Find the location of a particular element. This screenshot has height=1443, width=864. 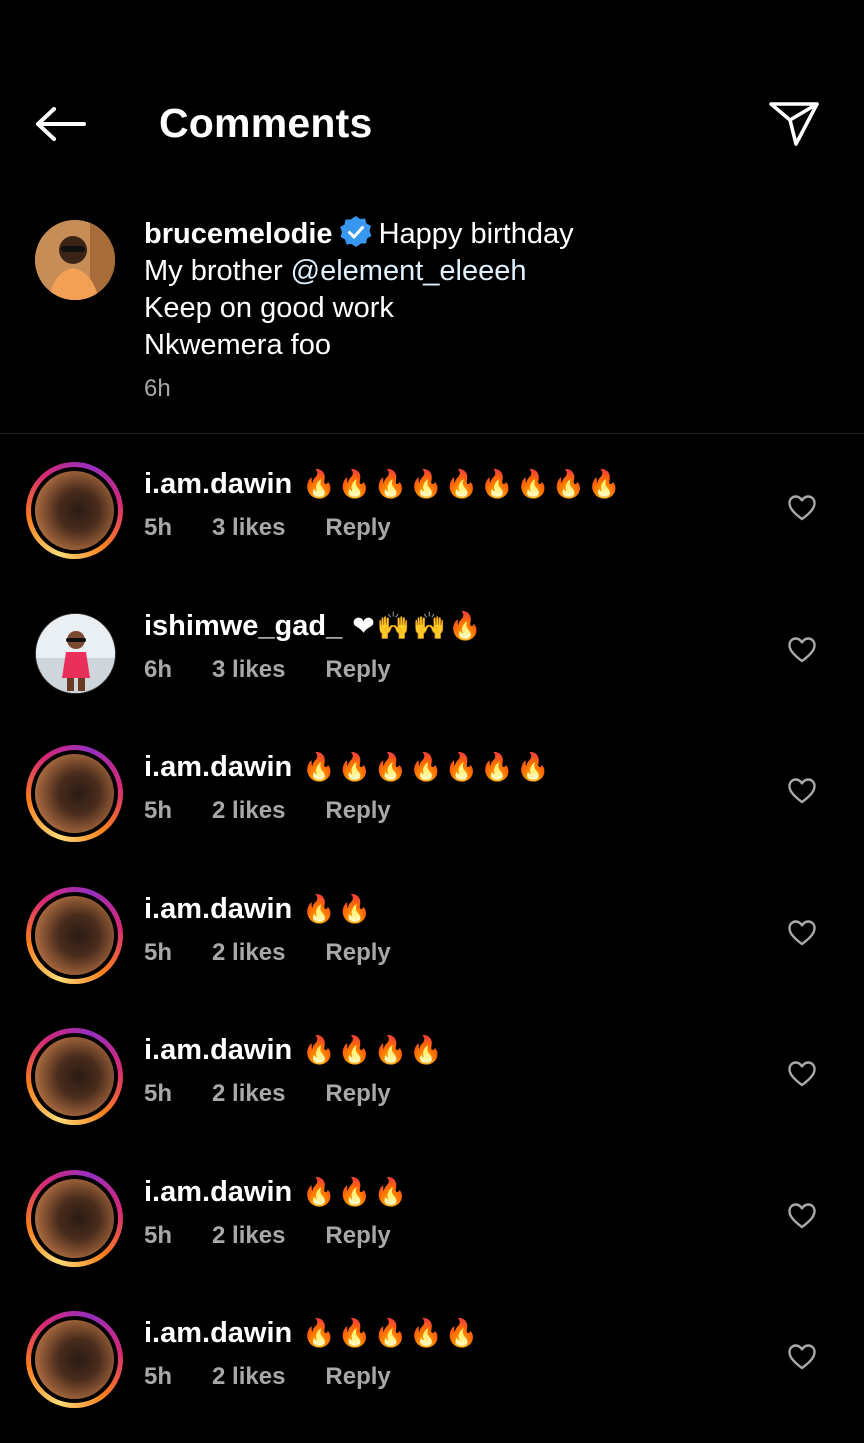

comment-line: i.am.dawin 🔥🔥🔥🔥🔥🔥🔥🔥🔥 is located at coordinates (383, 484).